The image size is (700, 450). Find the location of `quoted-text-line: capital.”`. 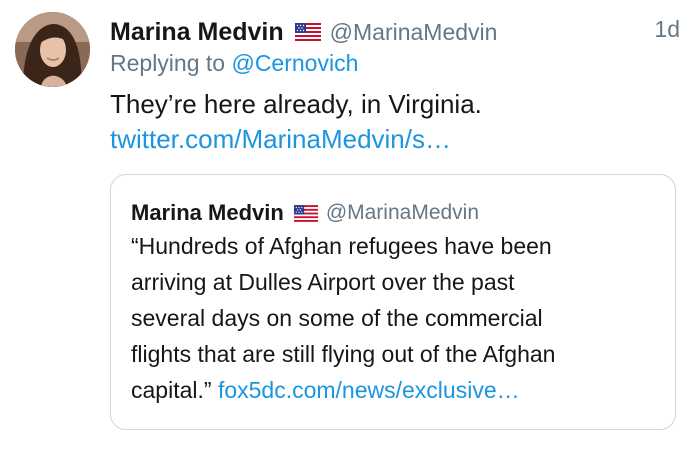

quoted-text-line: capital.” is located at coordinates (171, 390).